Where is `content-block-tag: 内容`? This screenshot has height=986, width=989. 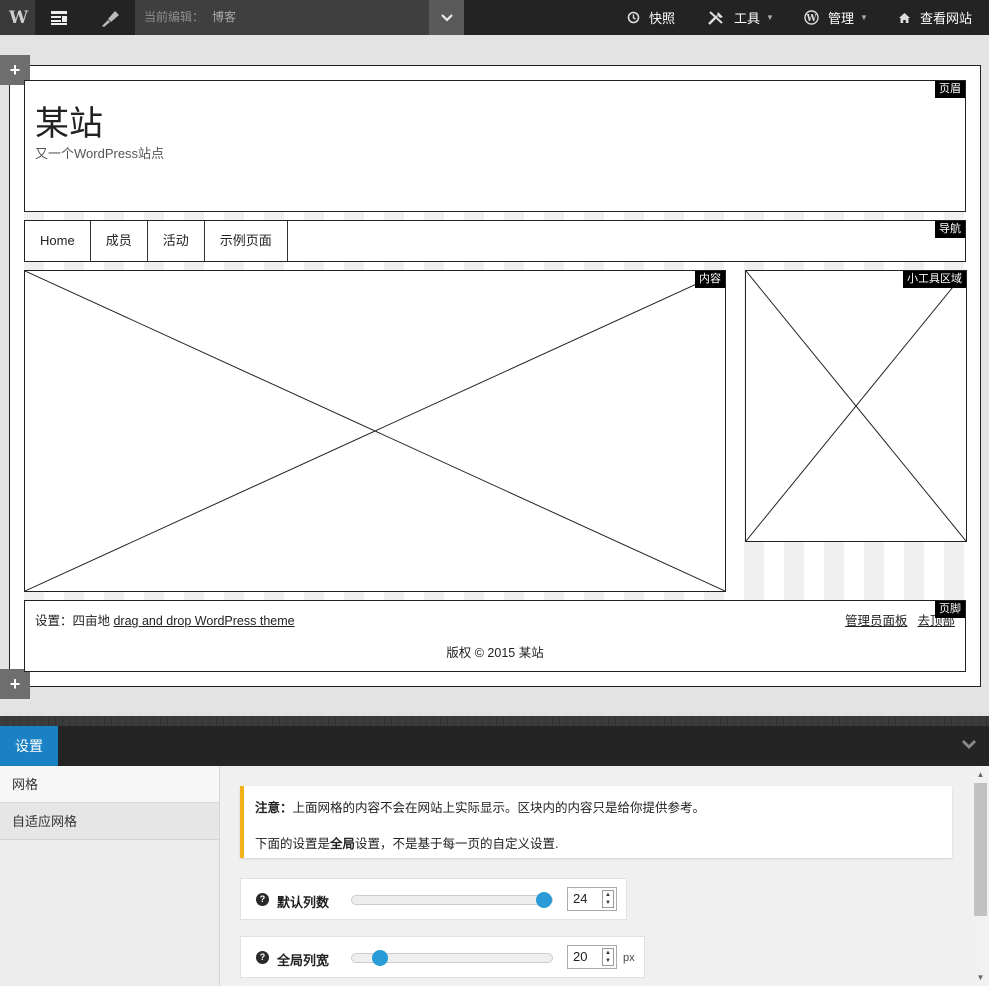
content-block-tag: 内容 is located at coordinates (710, 279).